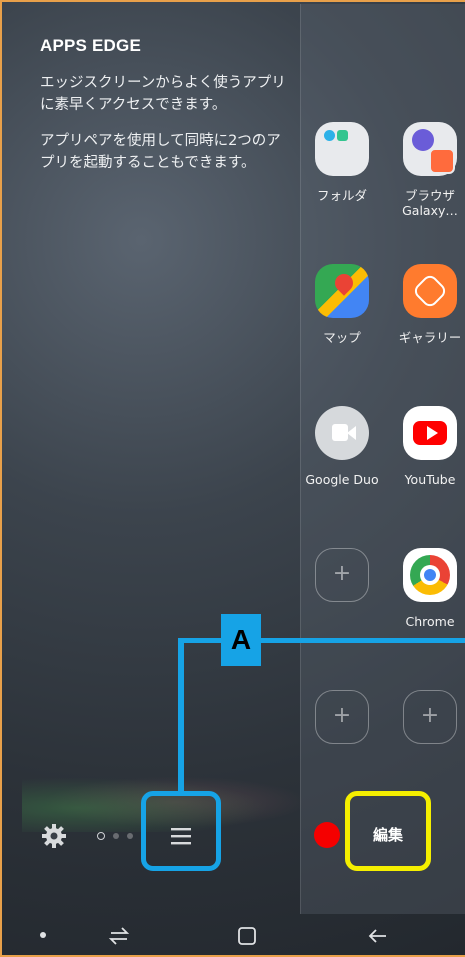  Describe the element at coordinates (181, 716) in the screenshot. I see `annotation-line` at that location.